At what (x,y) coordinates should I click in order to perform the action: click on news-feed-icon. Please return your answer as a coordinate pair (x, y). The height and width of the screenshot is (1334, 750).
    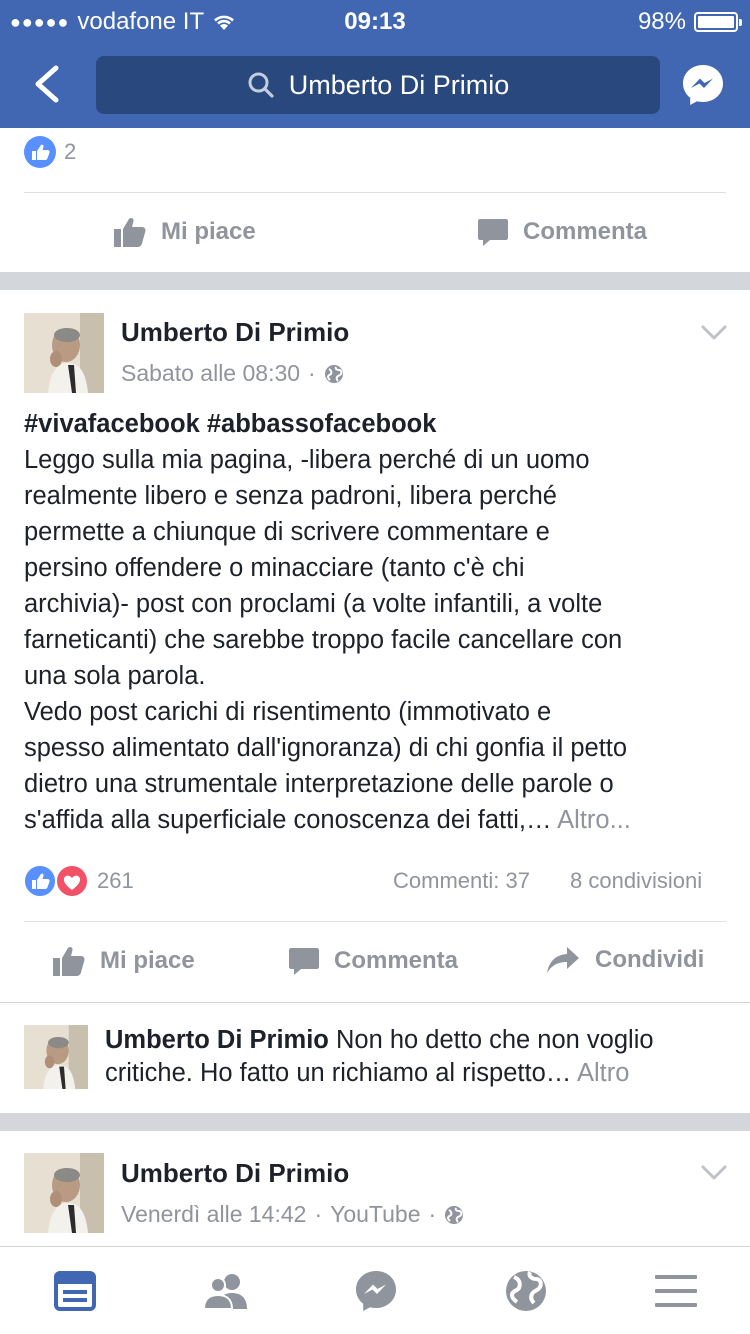
    Looking at the image, I should click on (76, 1291).